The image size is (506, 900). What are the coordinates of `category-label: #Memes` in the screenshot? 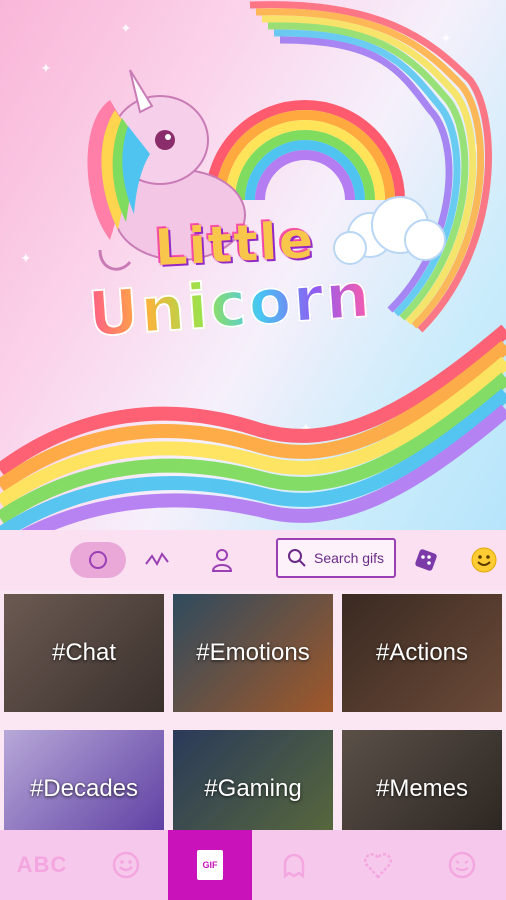 It's located at (422, 788).